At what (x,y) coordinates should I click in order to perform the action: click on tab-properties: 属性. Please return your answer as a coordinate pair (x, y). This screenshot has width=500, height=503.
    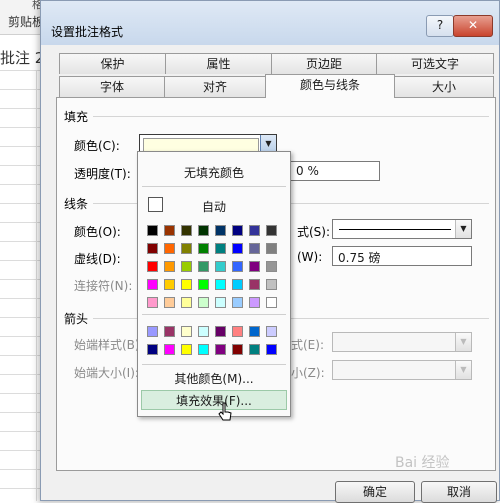
    Looking at the image, I should click on (218, 63).